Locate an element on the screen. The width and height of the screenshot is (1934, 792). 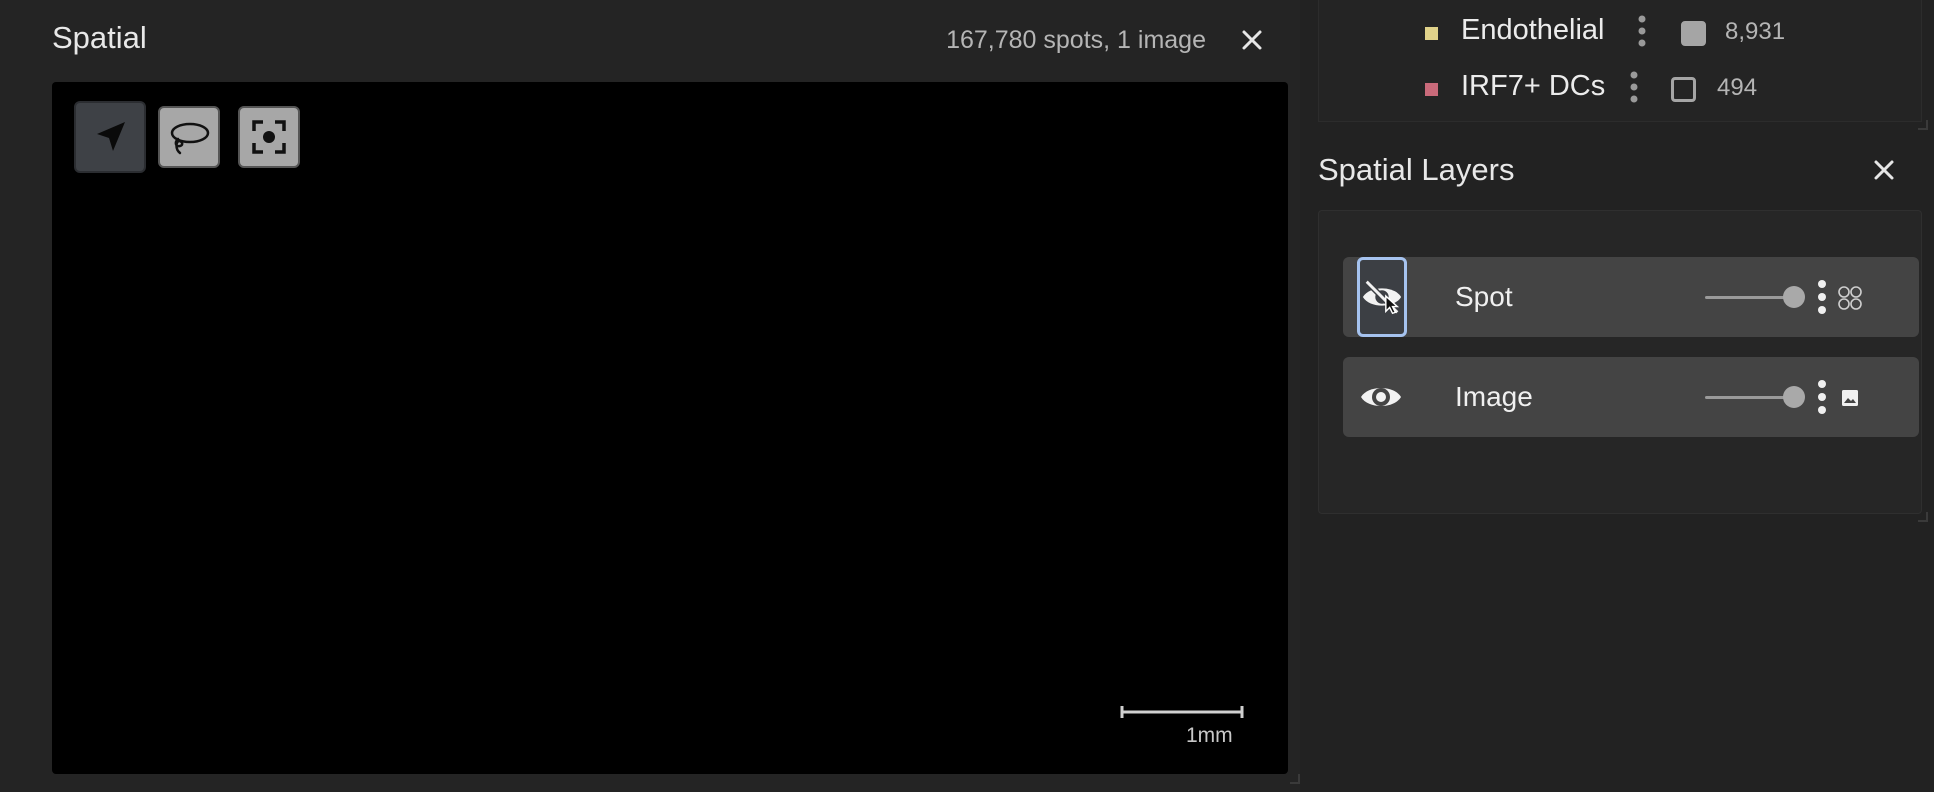
layer-row-image: Image is located at coordinates (1631, 397).